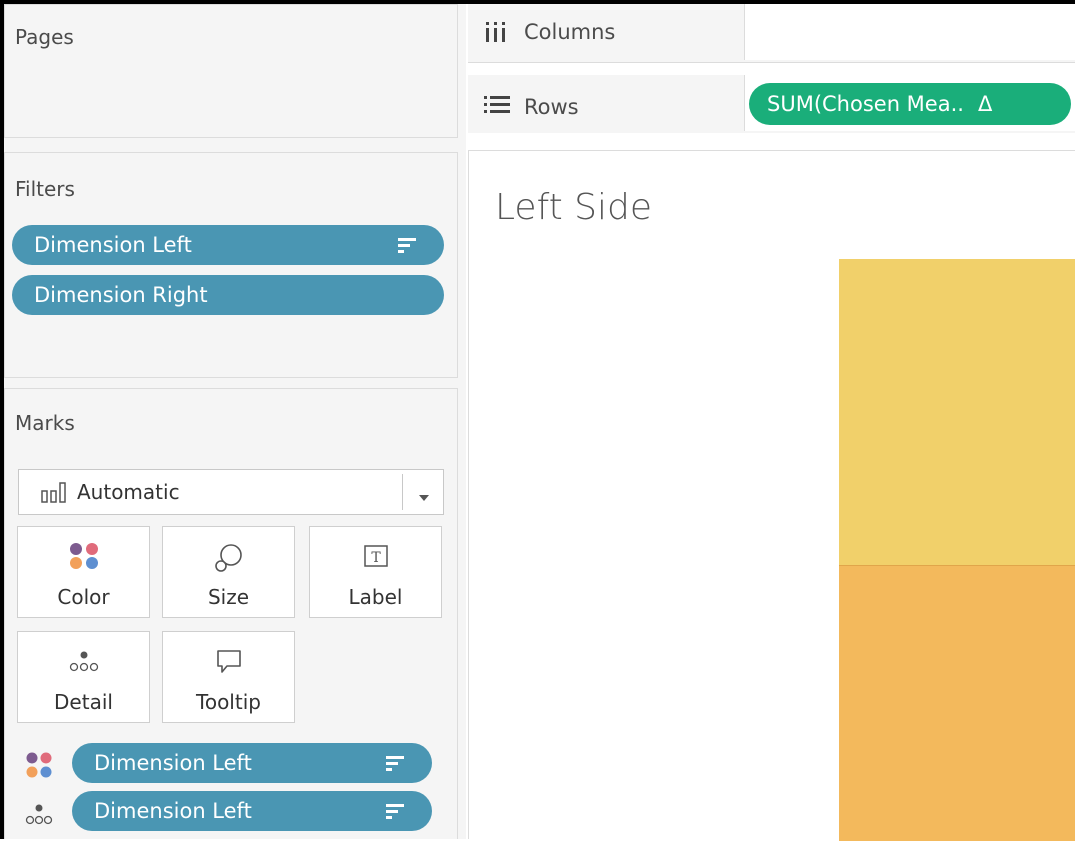  What do you see at coordinates (231, 492) in the screenshot?
I see `mark-type-dropdown: Automatic` at bounding box center [231, 492].